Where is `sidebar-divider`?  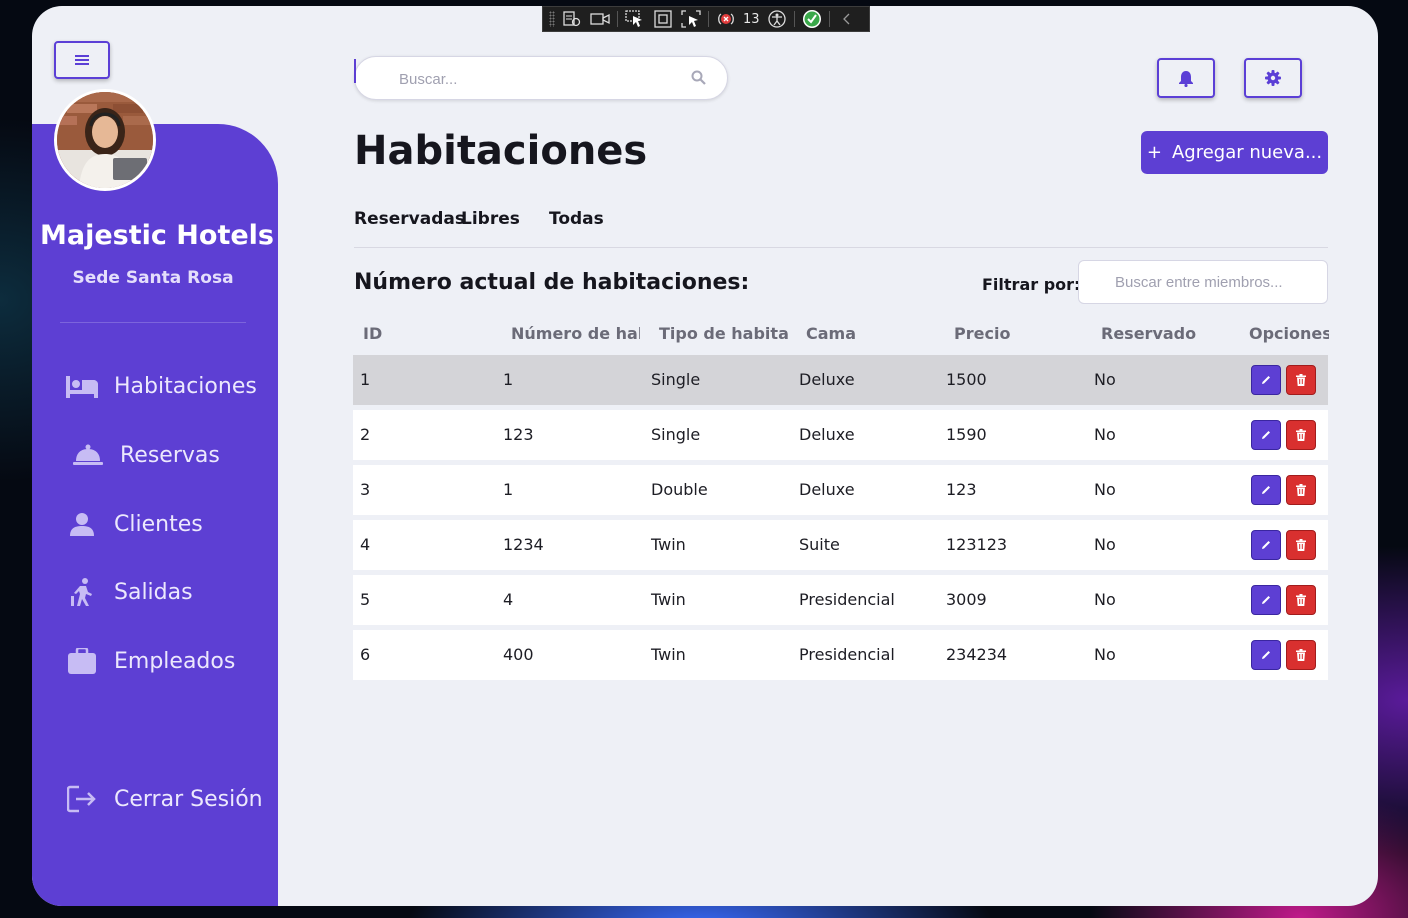 sidebar-divider is located at coordinates (153, 322).